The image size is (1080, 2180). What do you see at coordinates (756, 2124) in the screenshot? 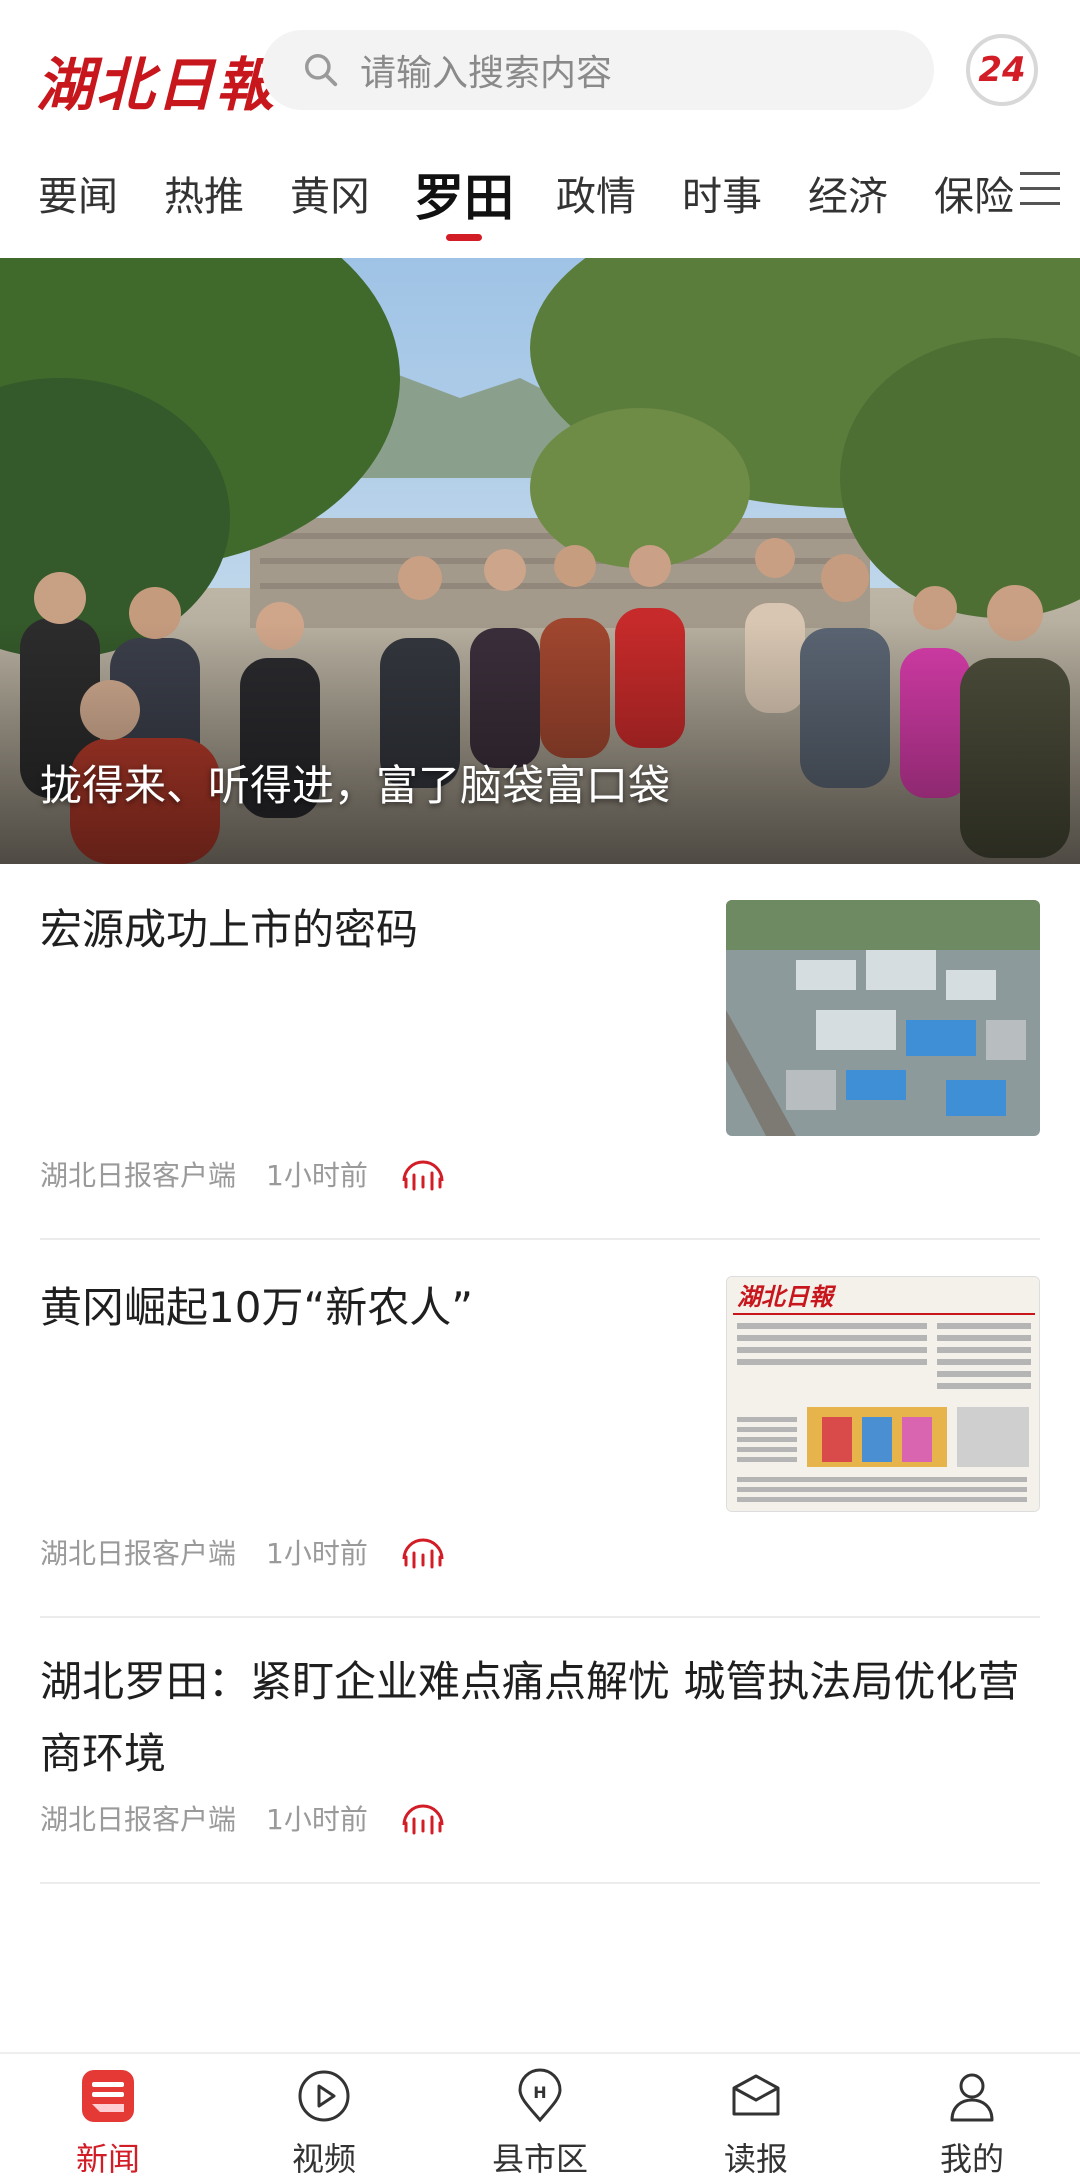
I see `nav-read-paper: 读报` at bounding box center [756, 2124].